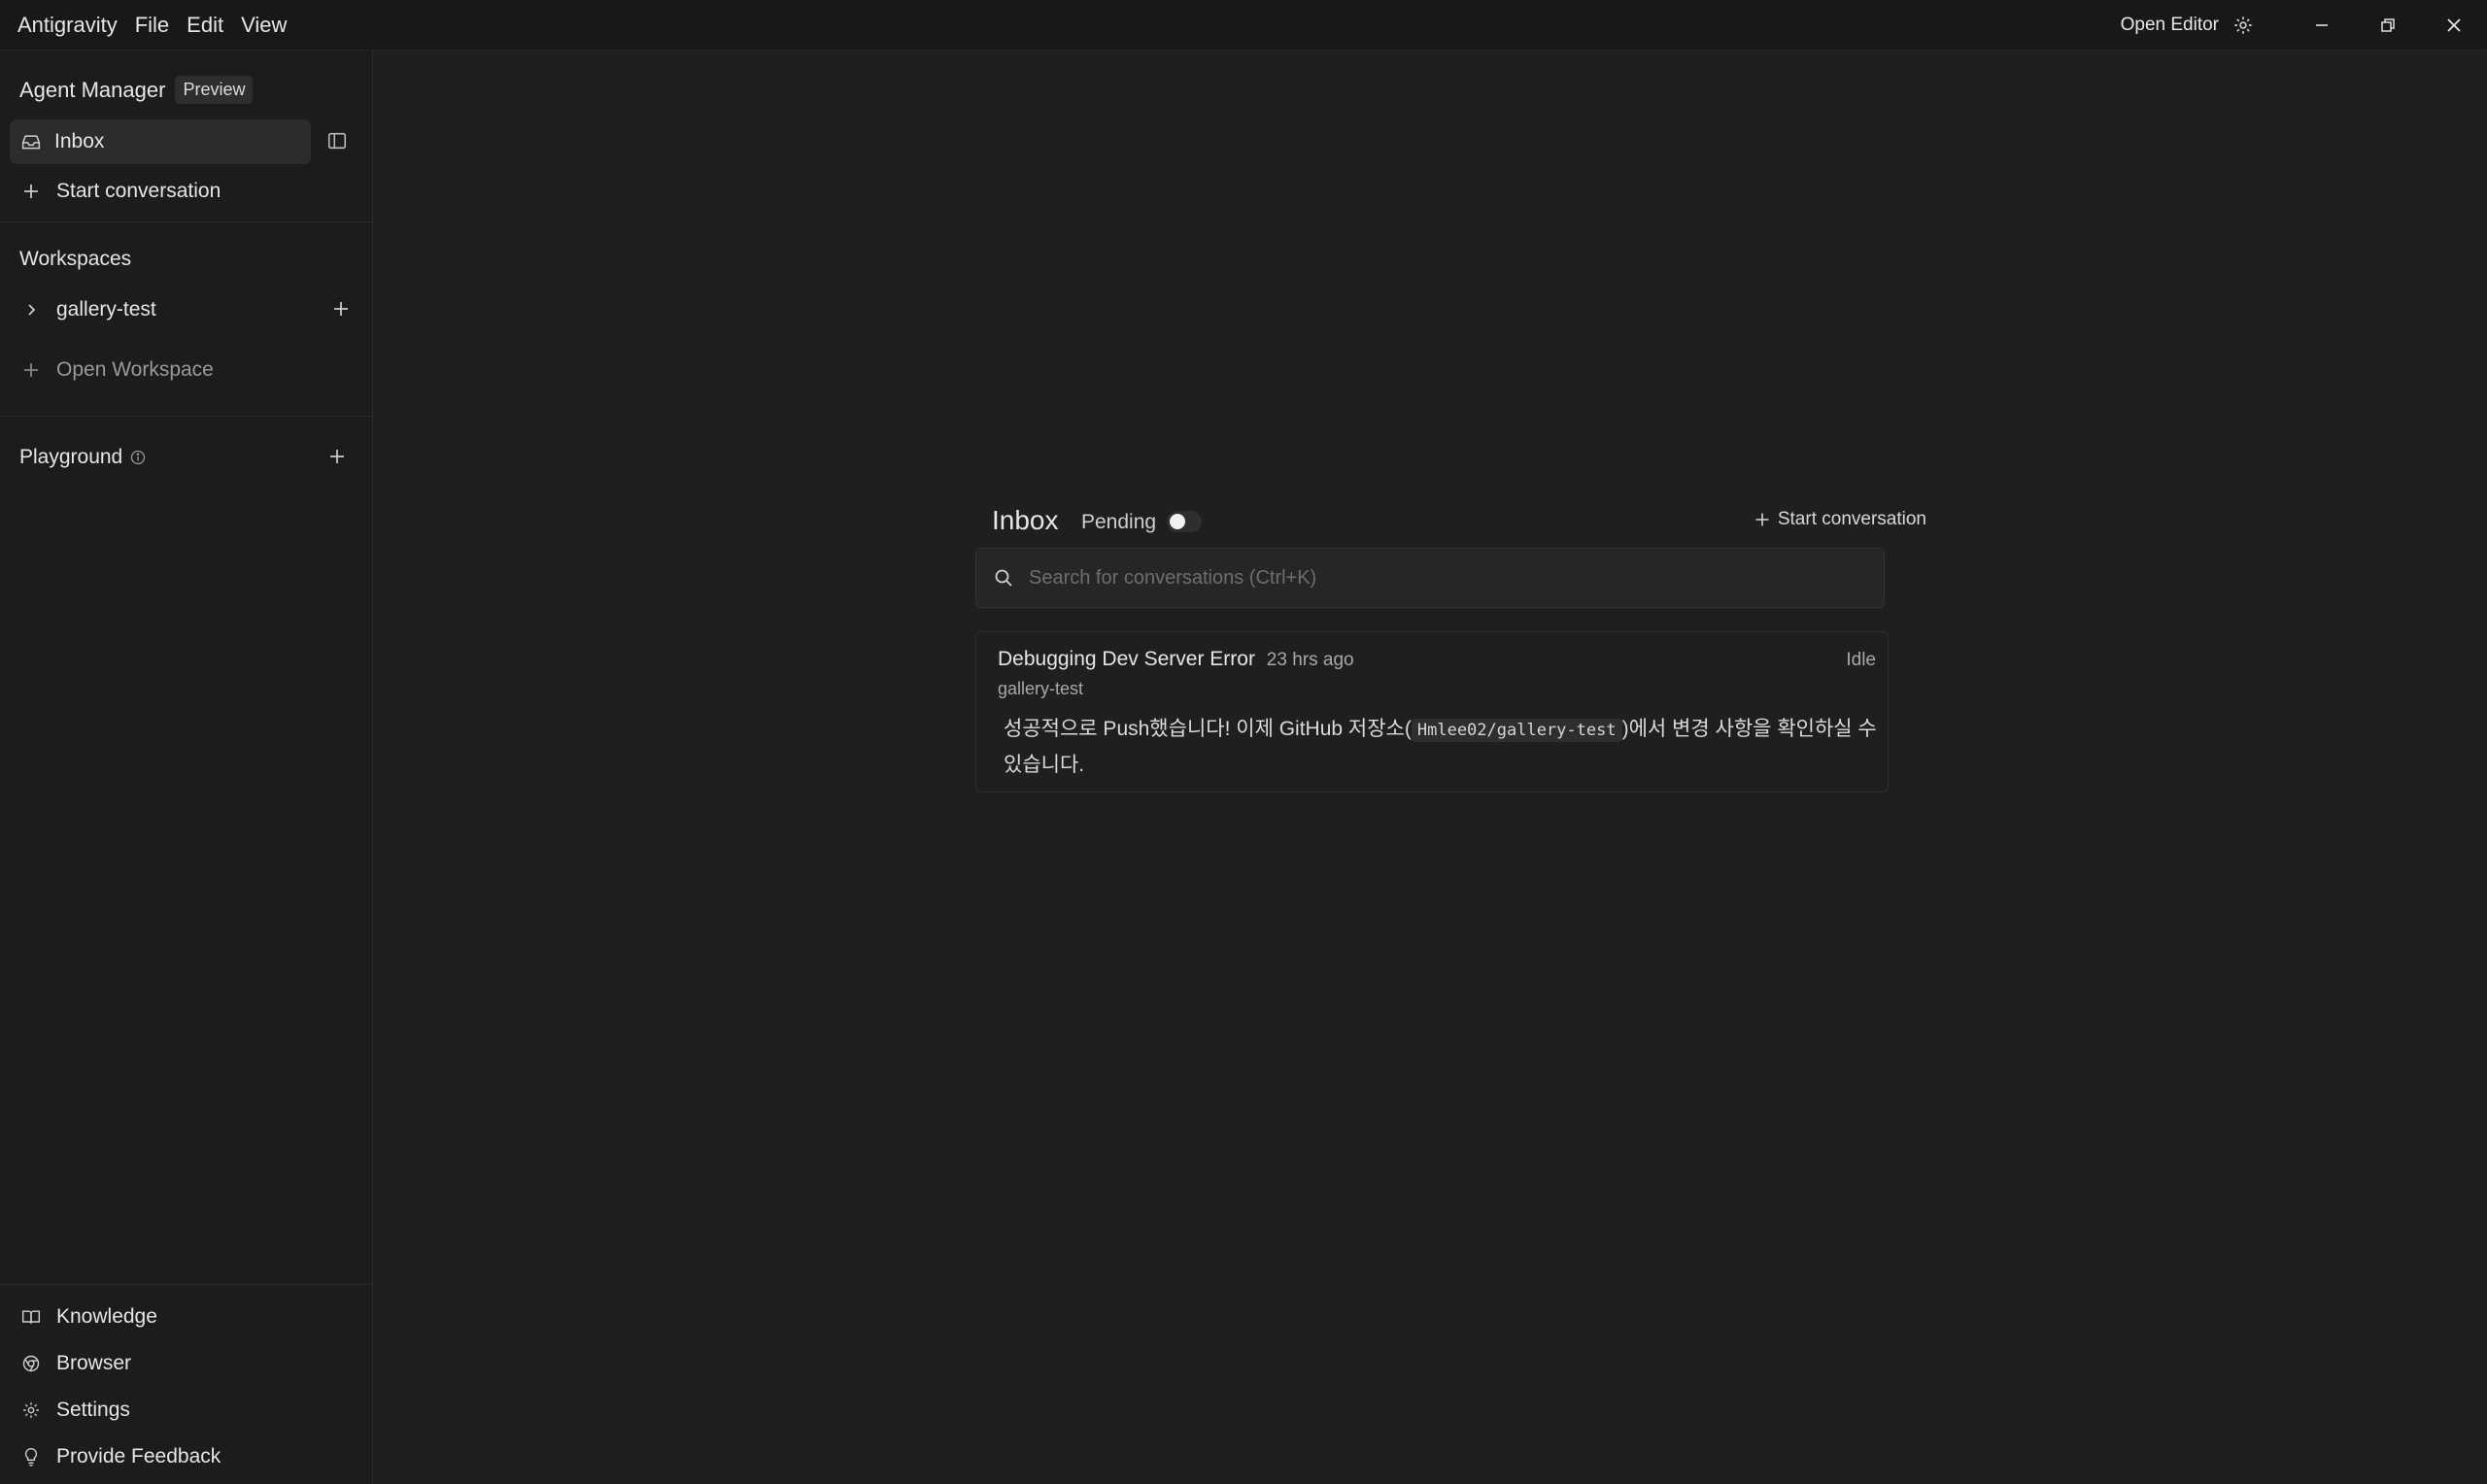 The width and height of the screenshot is (2487, 1484). I want to click on agent-manager-header: Agent Manager Preview, so click(136, 90).